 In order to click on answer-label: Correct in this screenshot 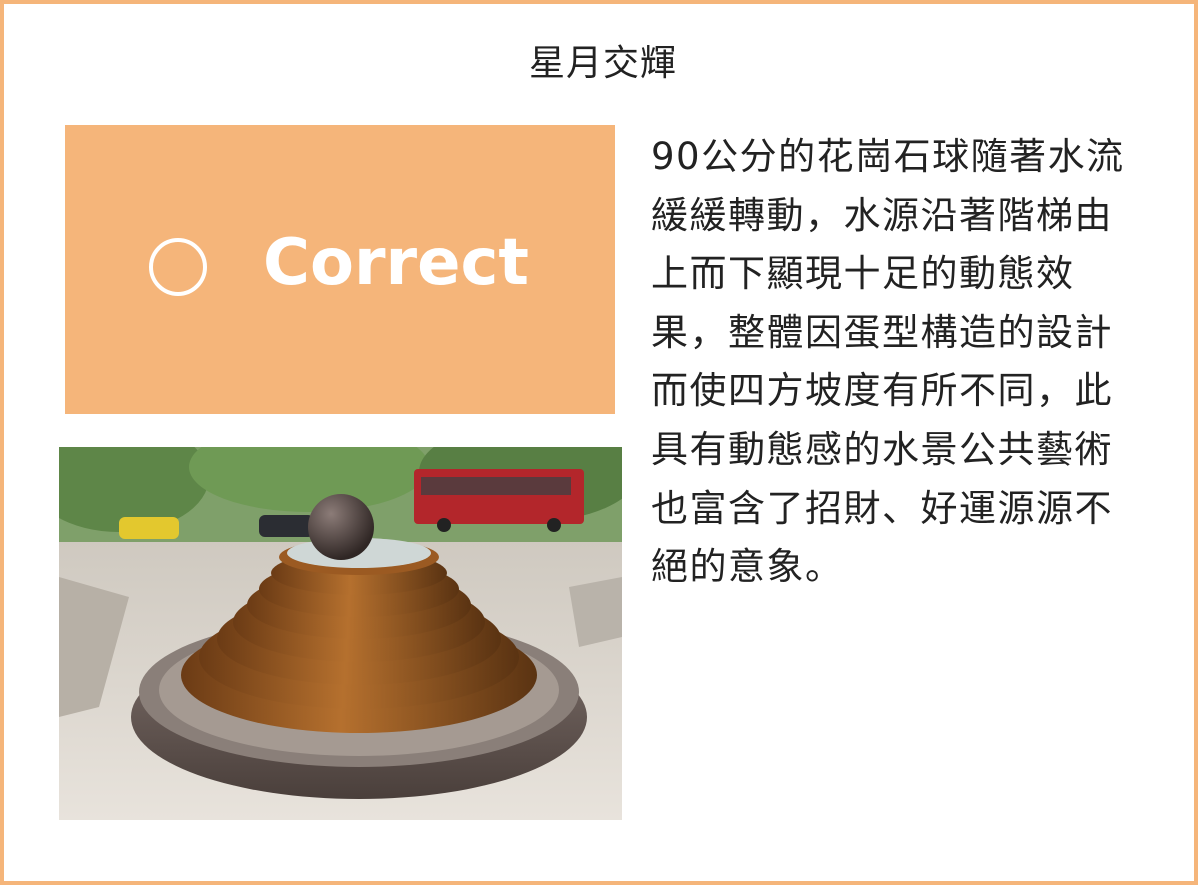, I will do `click(396, 263)`.